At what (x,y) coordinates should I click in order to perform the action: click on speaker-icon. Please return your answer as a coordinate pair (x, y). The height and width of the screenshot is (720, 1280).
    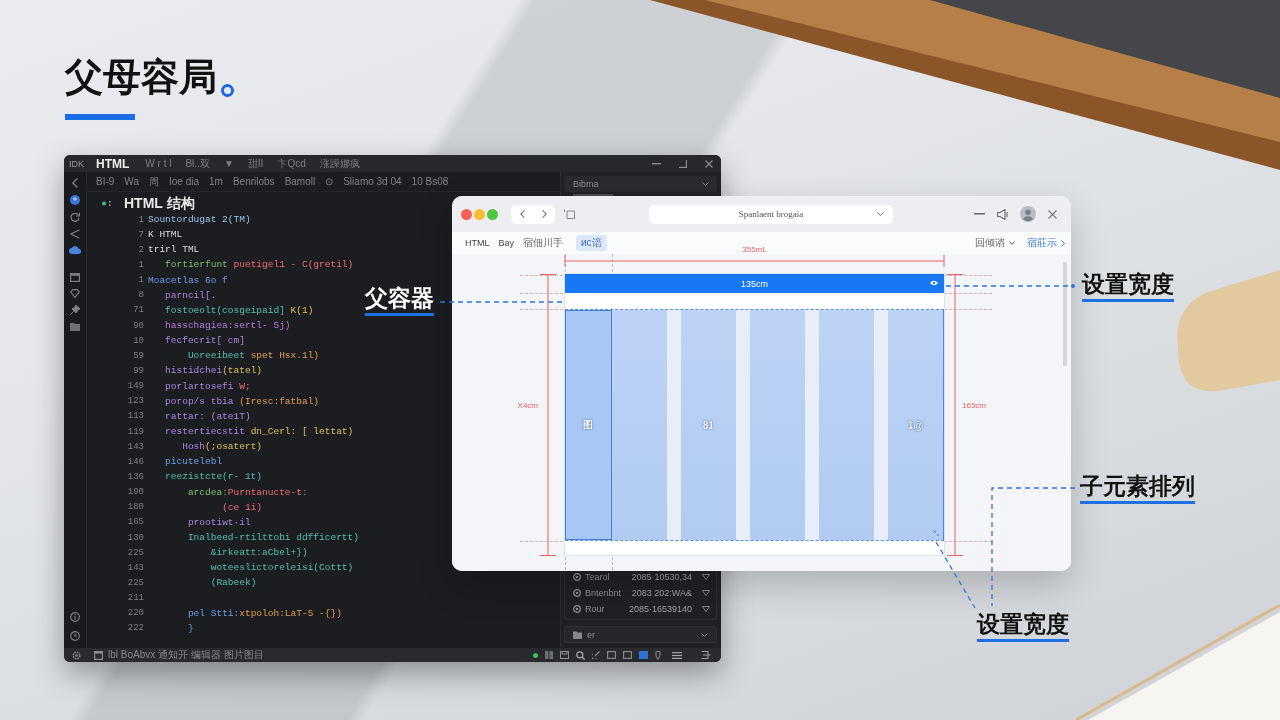
    Looking at the image, I should click on (1002, 214).